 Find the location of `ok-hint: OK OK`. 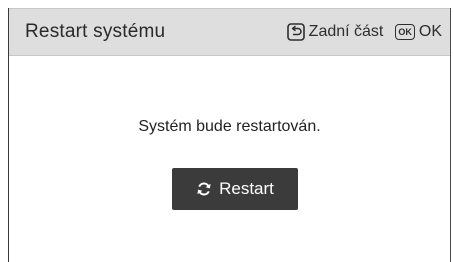

ok-hint: OK OK is located at coordinates (418, 32).